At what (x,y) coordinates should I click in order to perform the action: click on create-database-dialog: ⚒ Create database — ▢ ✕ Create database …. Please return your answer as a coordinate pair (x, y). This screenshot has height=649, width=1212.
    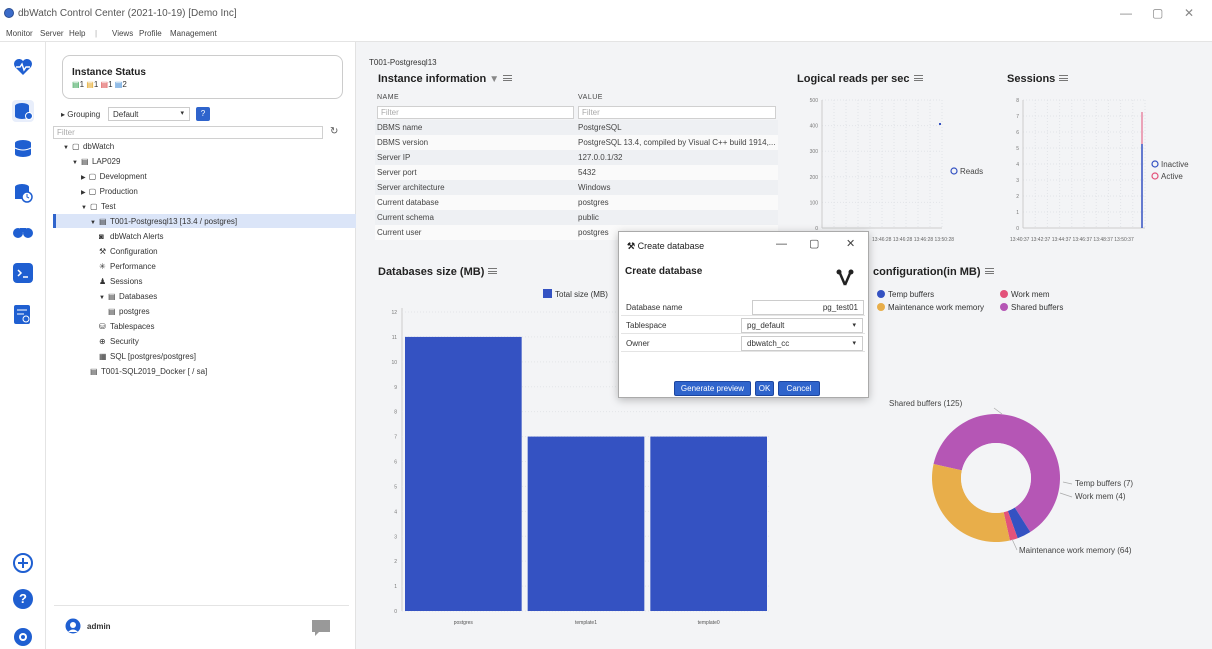
    Looking at the image, I should click on (743, 314).